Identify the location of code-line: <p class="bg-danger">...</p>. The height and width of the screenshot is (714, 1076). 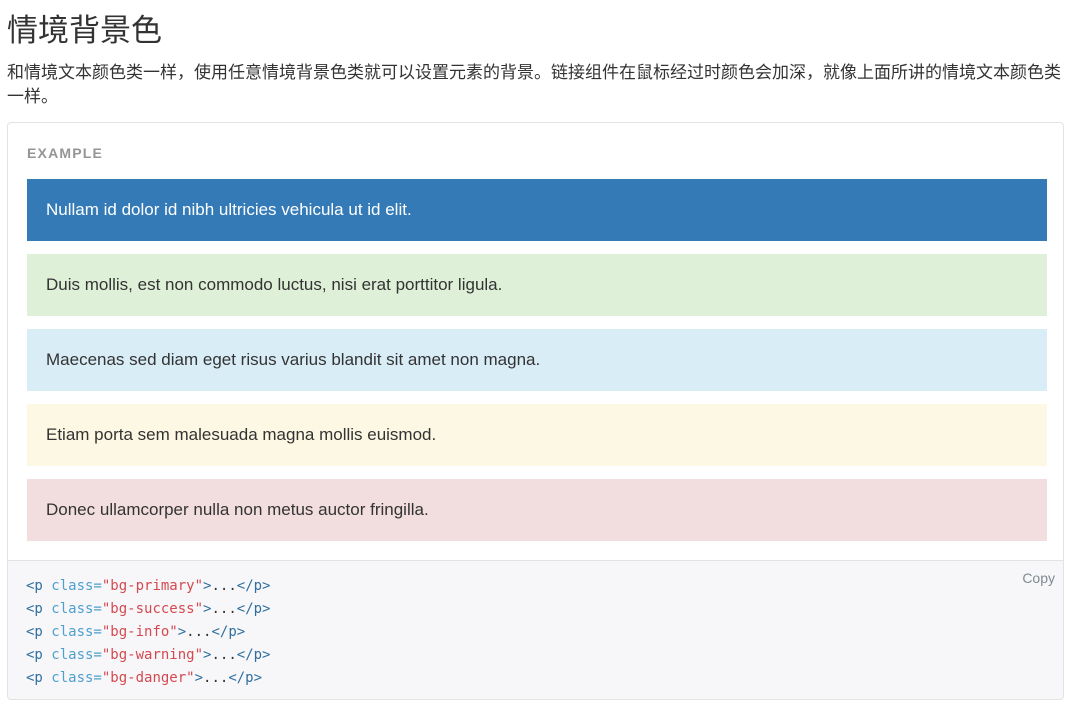
(148, 678).